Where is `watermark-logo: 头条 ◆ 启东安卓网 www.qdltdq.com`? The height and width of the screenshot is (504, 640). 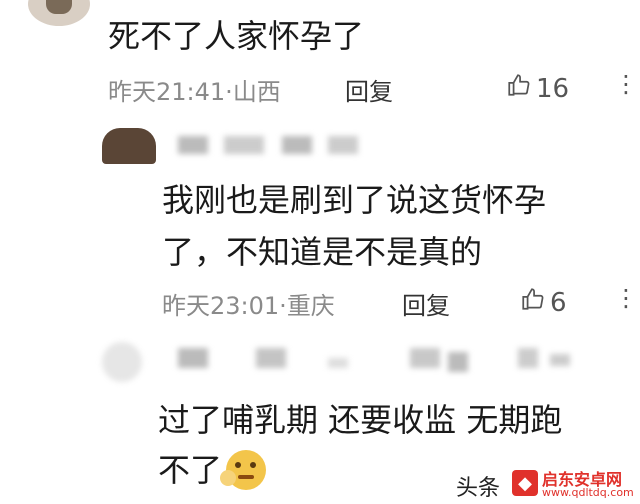 watermark-logo: 头条 ◆ 启东安卓网 www.qdltdq.com is located at coordinates (548, 484).